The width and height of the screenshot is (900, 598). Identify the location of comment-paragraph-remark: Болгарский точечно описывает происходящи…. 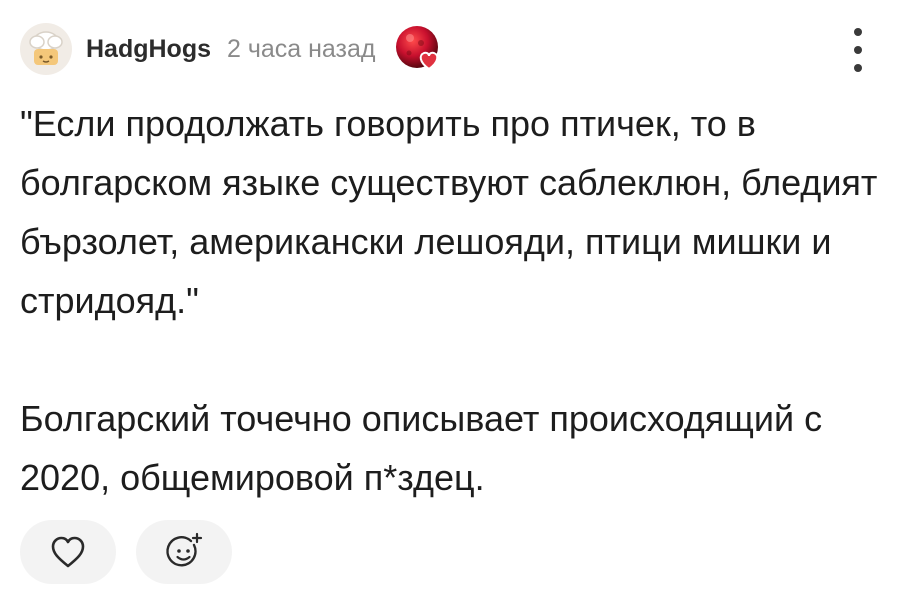
(421, 448).